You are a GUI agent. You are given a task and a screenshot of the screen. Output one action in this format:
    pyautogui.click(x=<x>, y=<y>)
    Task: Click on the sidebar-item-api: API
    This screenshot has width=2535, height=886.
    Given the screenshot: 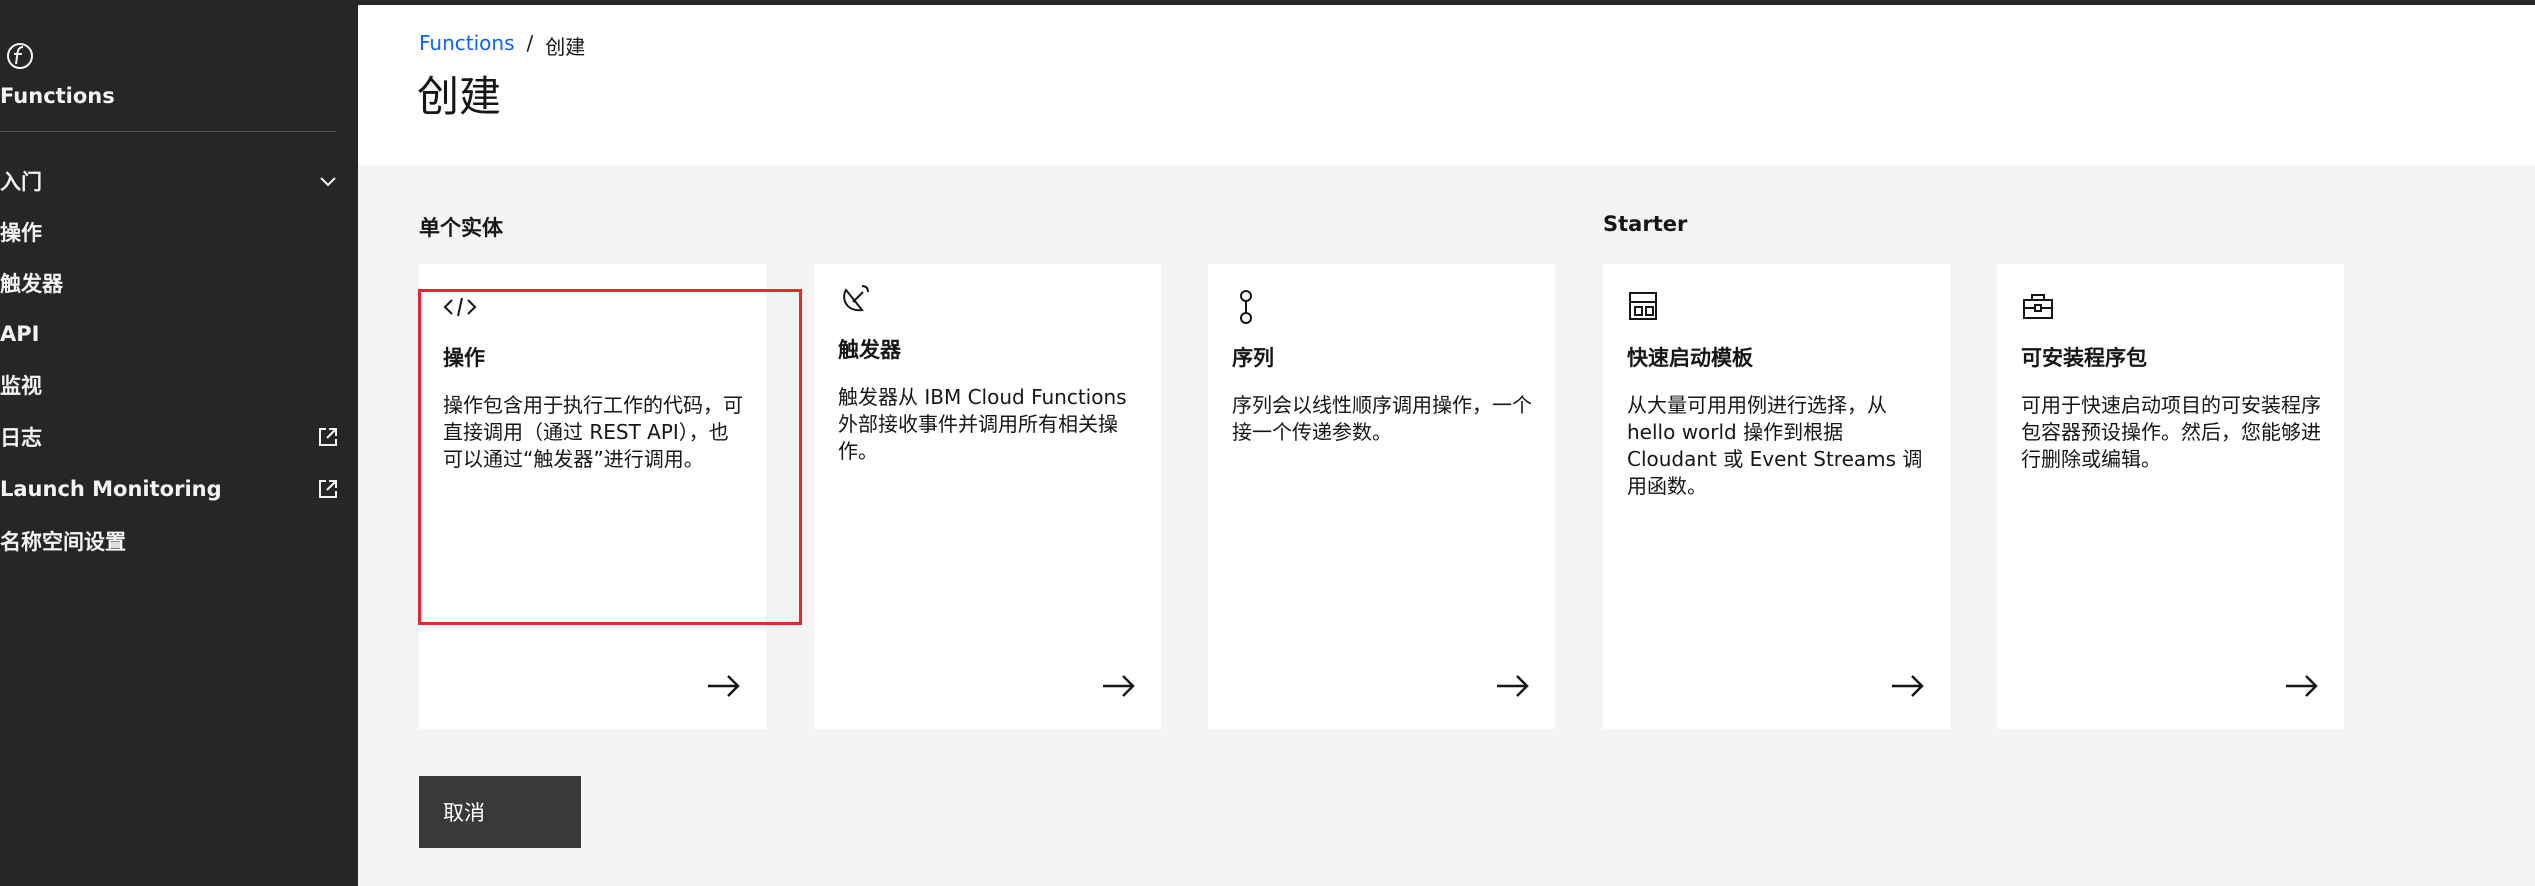 What is the action you would take?
    pyautogui.click(x=179, y=334)
    